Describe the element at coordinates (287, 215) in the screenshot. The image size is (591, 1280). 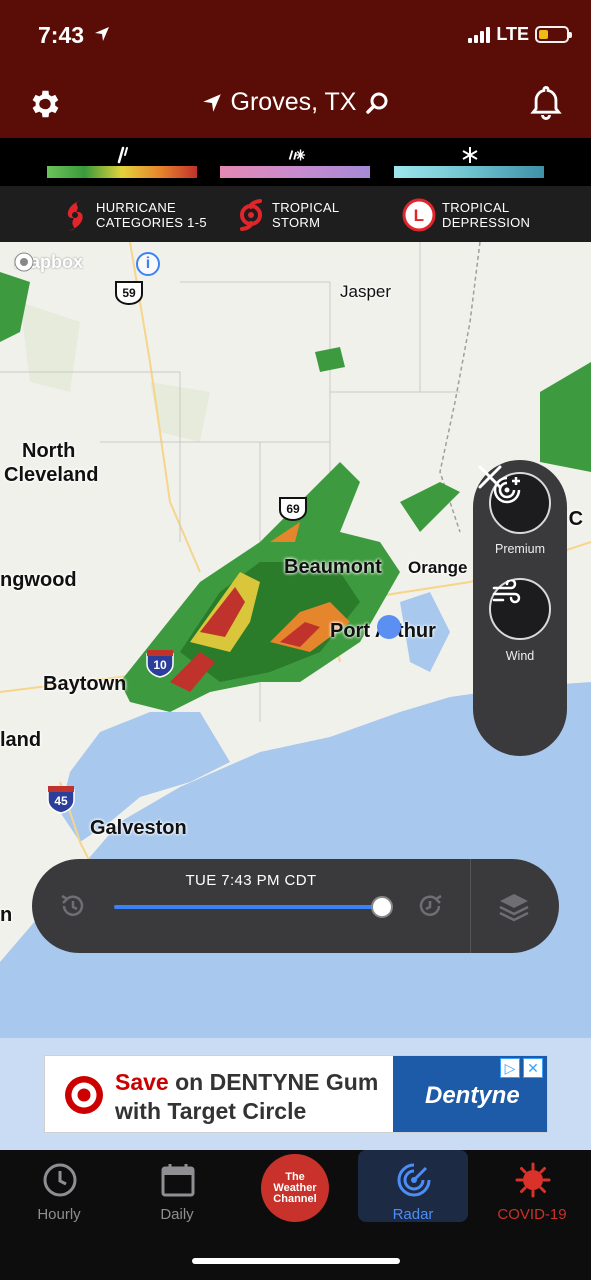
I see `legend-tropical-storm: TROPICAL STORM` at that location.